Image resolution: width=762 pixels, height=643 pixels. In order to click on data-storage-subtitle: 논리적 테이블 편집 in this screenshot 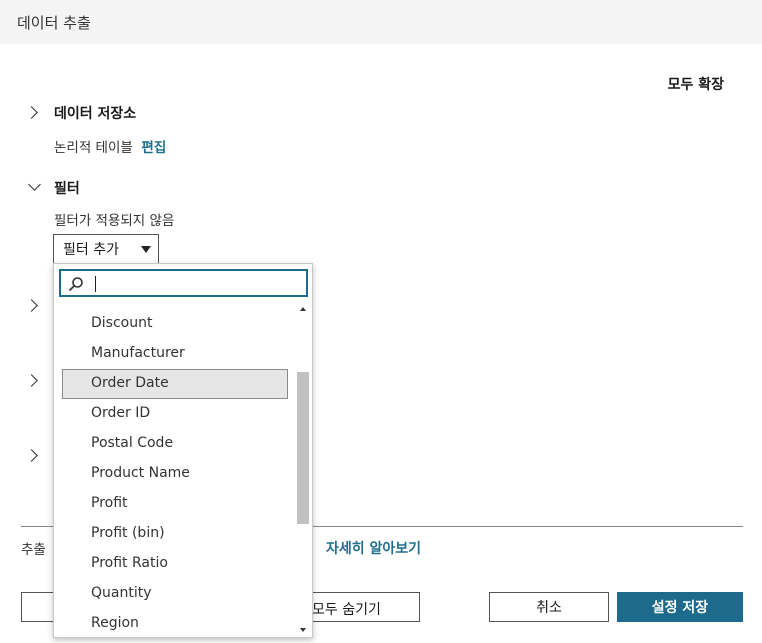, I will do `click(110, 146)`.